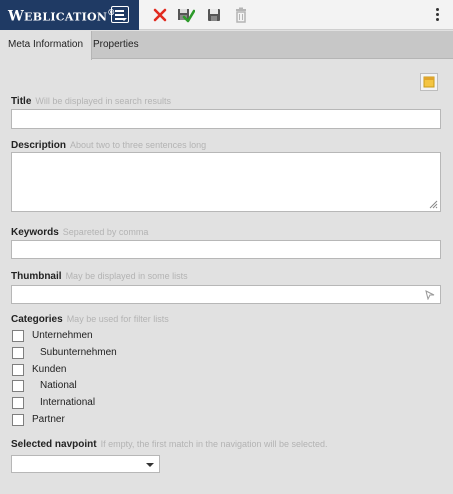  Describe the element at coordinates (72, 387) in the screenshot. I see `category-item: National` at that location.